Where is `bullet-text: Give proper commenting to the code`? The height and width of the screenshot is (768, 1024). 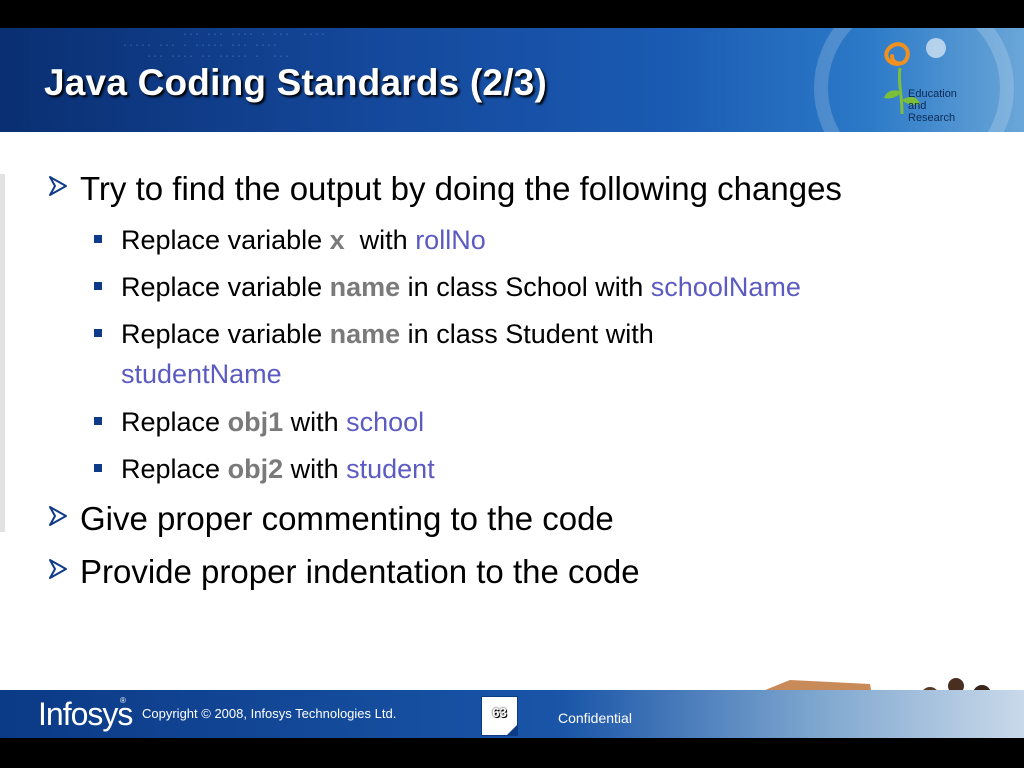 bullet-text: Give proper commenting to the code is located at coordinates (347, 518).